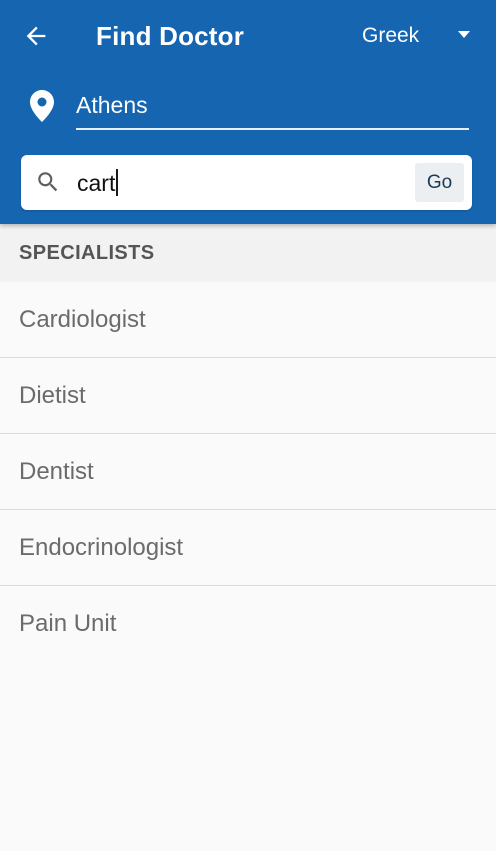 The height and width of the screenshot is (851, 496). Describe the element at coordinates (248, 623) in the screenshot. I see `list-item-pain-unit: Pain Unit` at that location.